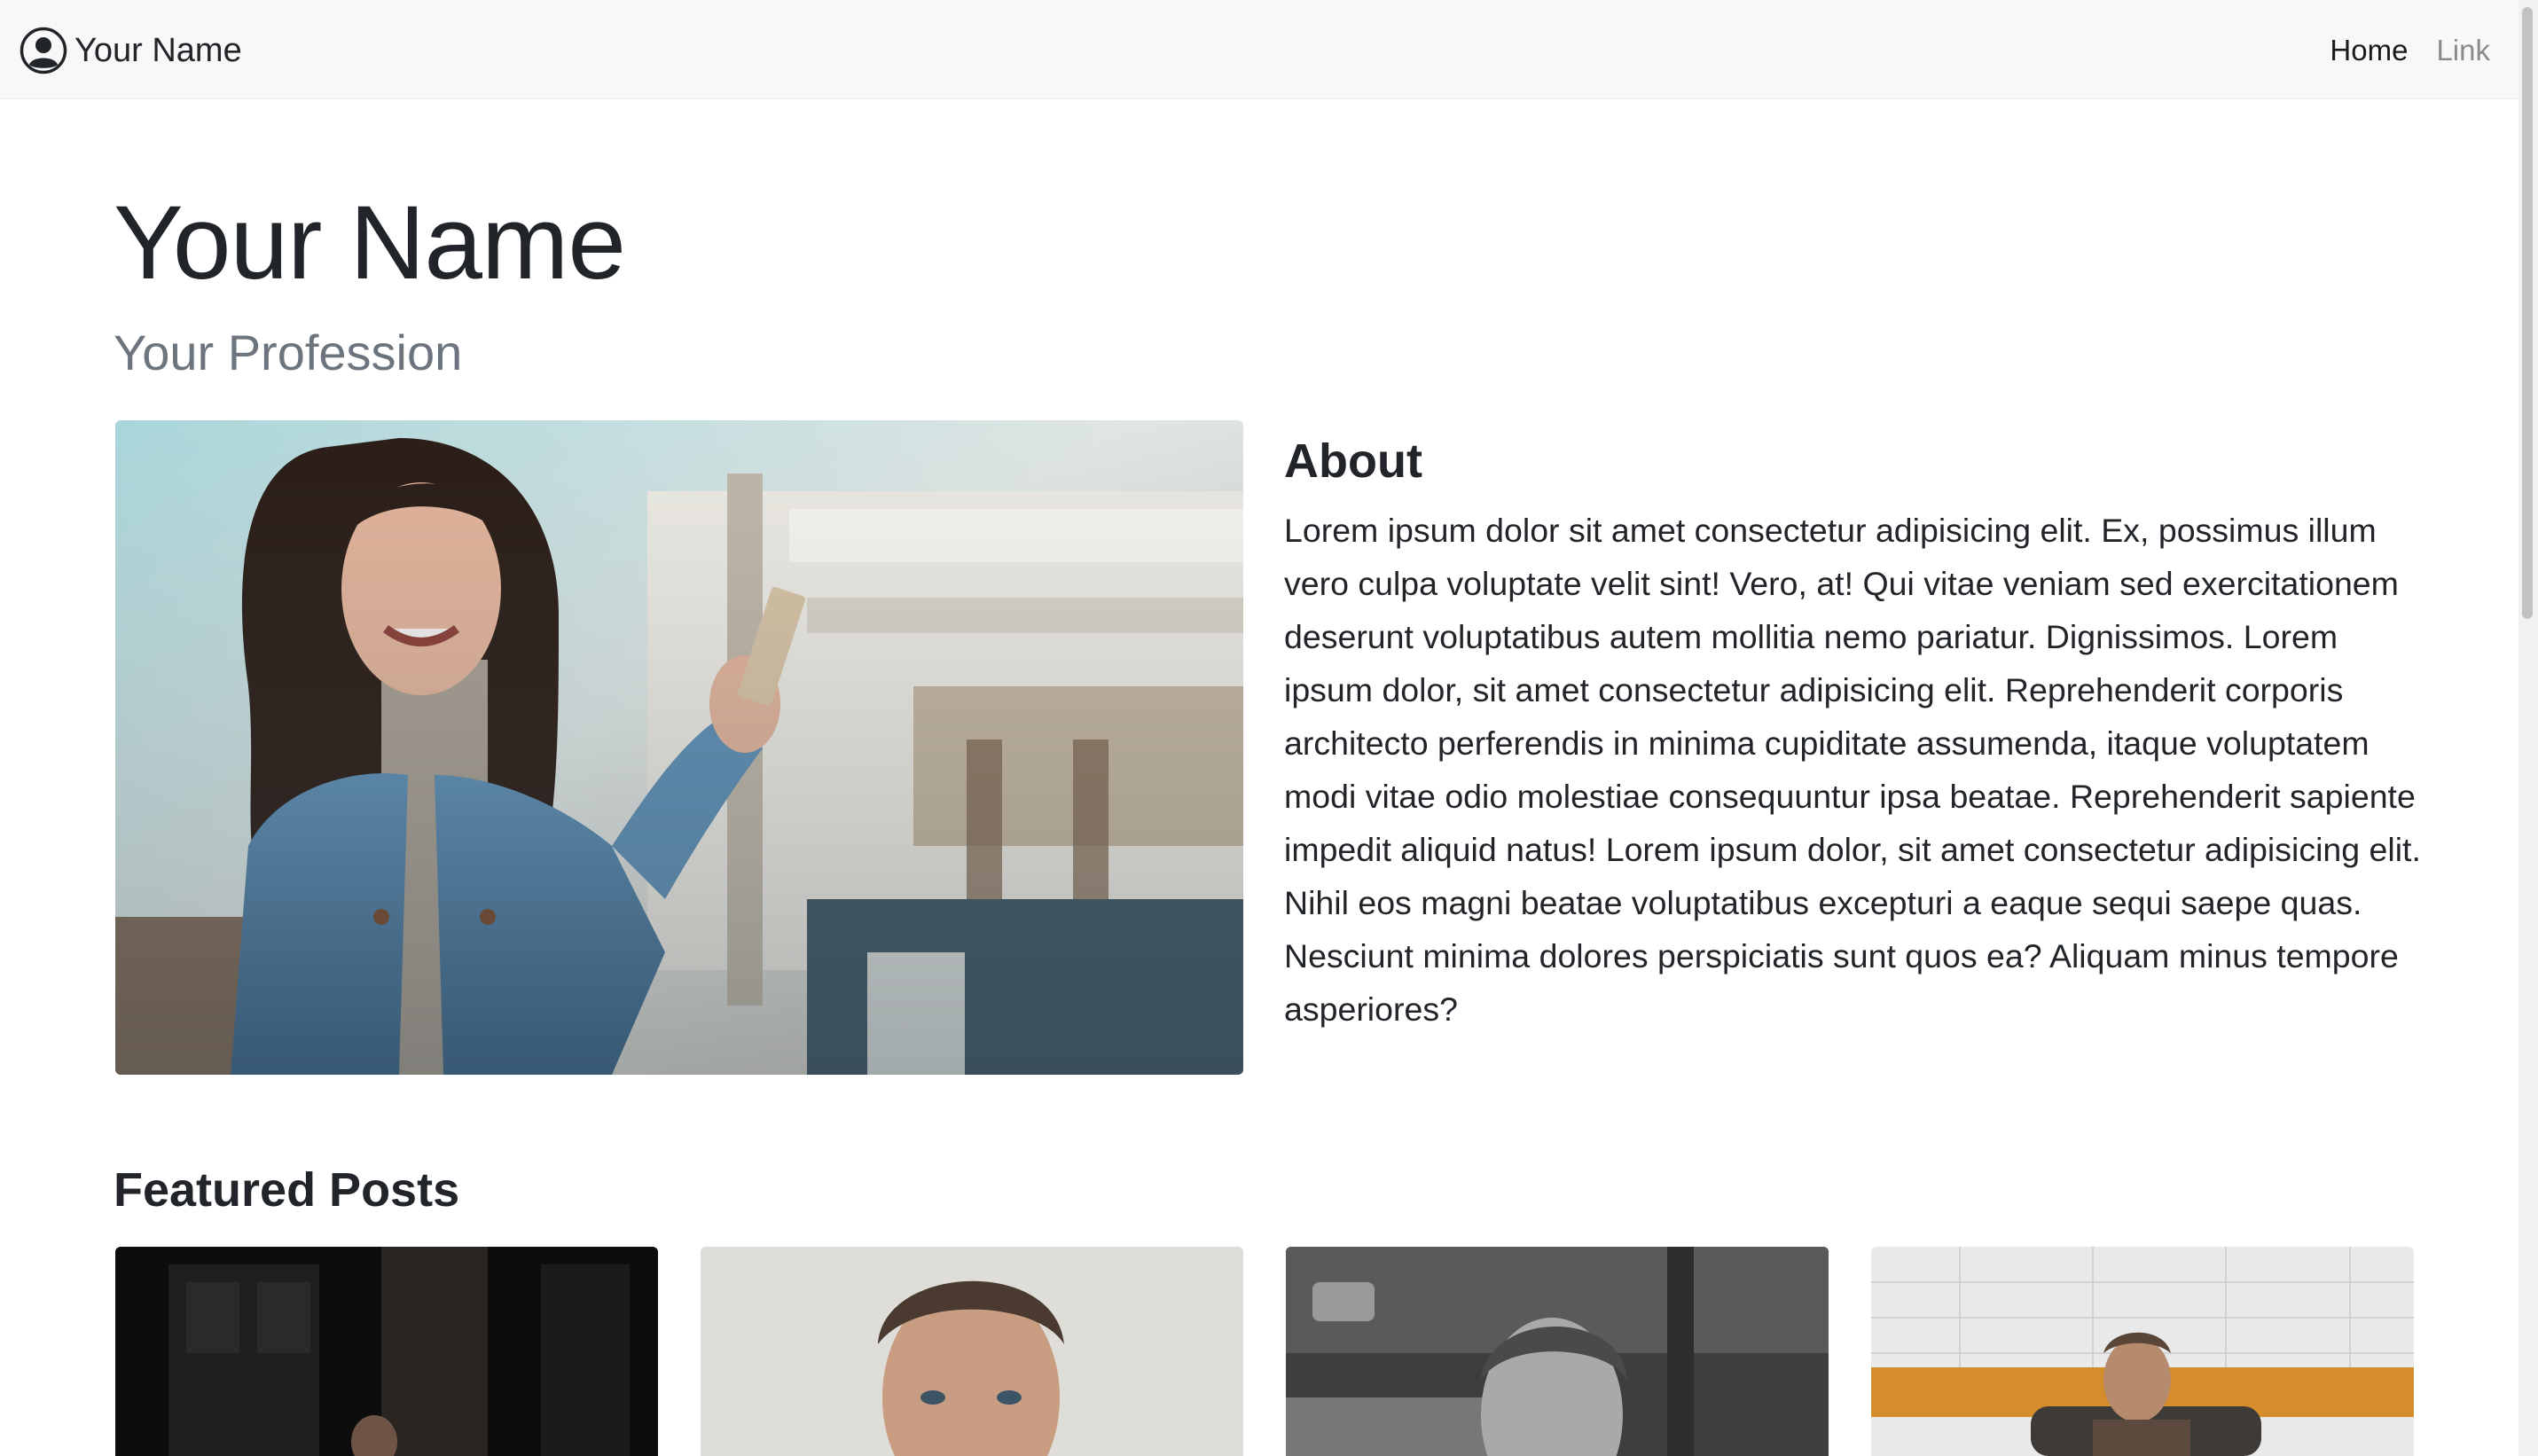  What do you see at coordinates (2463, 50) in the screenshot?
I see `nav-link-link: Link` at bounding box center [2463, 50].